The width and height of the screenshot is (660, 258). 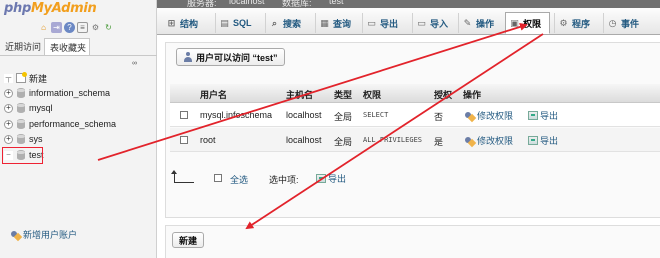 What do you see at coordinates (38, 78) in the screenshot?
I see `tree-item-label: 新建` at bounding box center [38, 78].